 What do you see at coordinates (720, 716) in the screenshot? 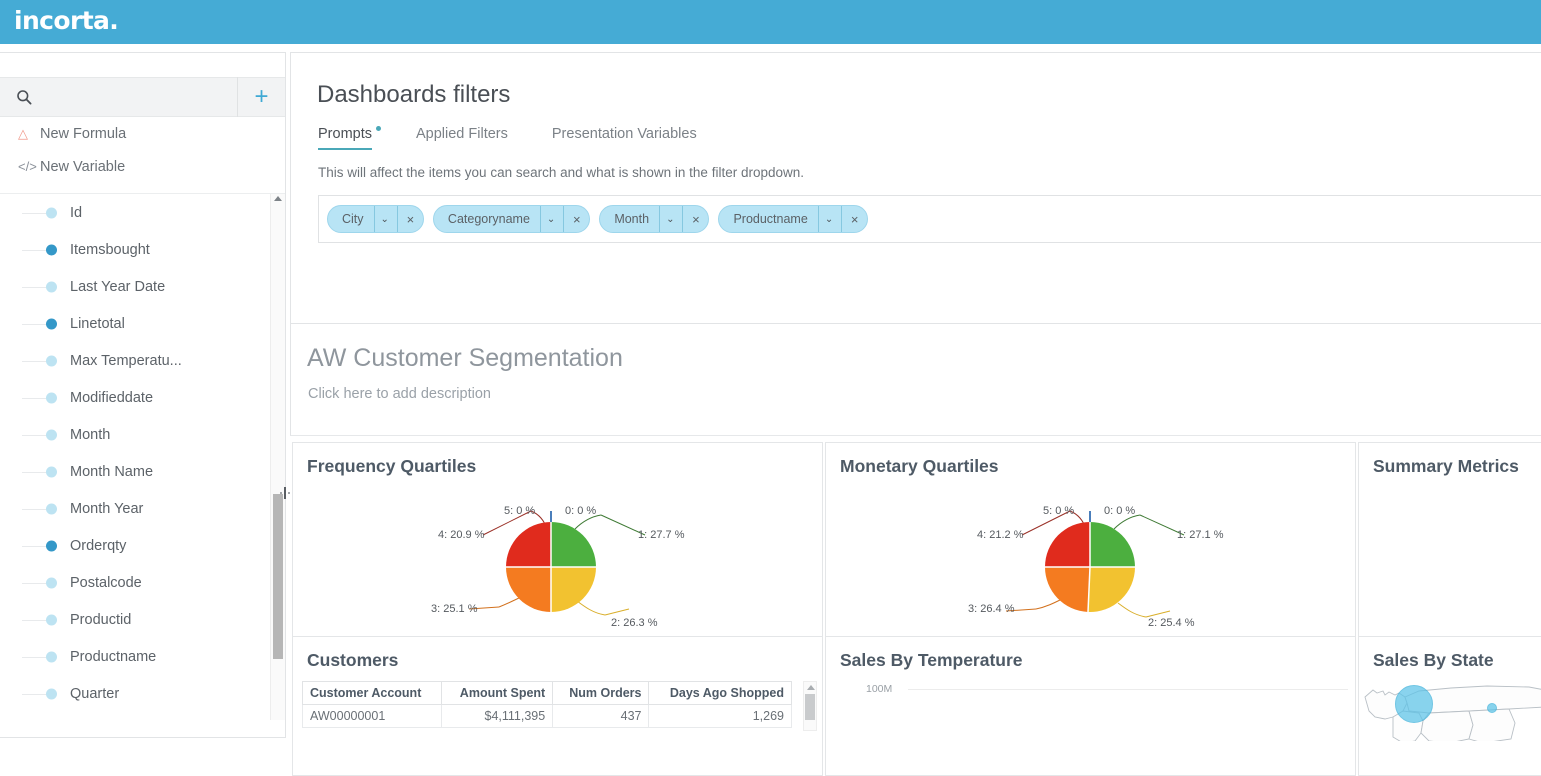
I see `table-cell: 1,269` at bounding box center [720, 716].